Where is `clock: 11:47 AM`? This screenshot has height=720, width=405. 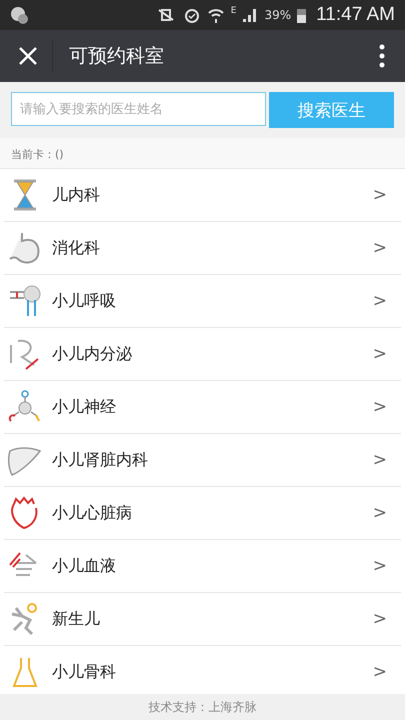 clock: 11:47 AM is located at coordinates (355, 15).